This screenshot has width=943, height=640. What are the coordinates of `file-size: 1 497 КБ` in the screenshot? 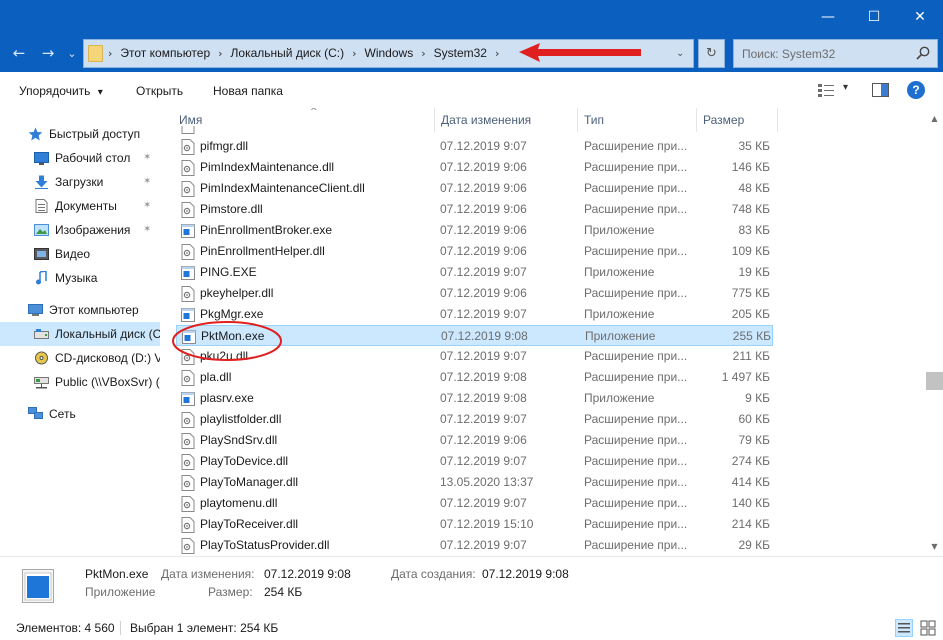 It's located at (745, 377).